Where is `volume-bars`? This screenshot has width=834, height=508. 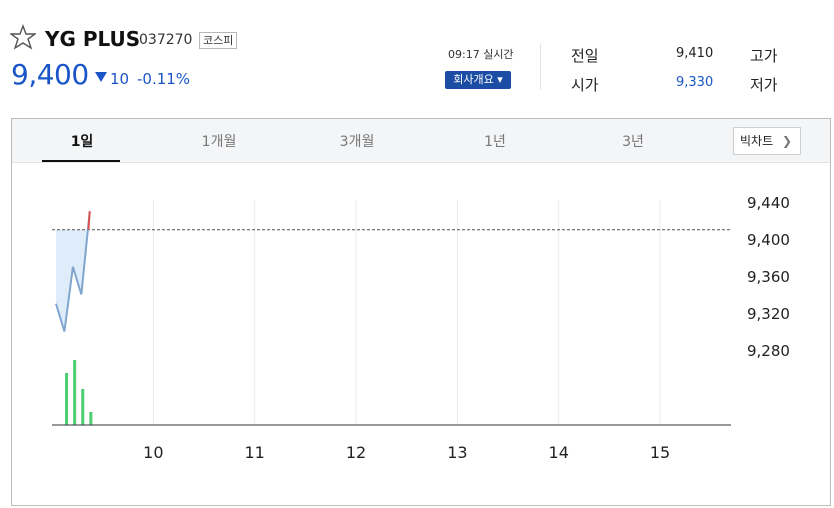 volume-bars is located at coordinates (79, 392).